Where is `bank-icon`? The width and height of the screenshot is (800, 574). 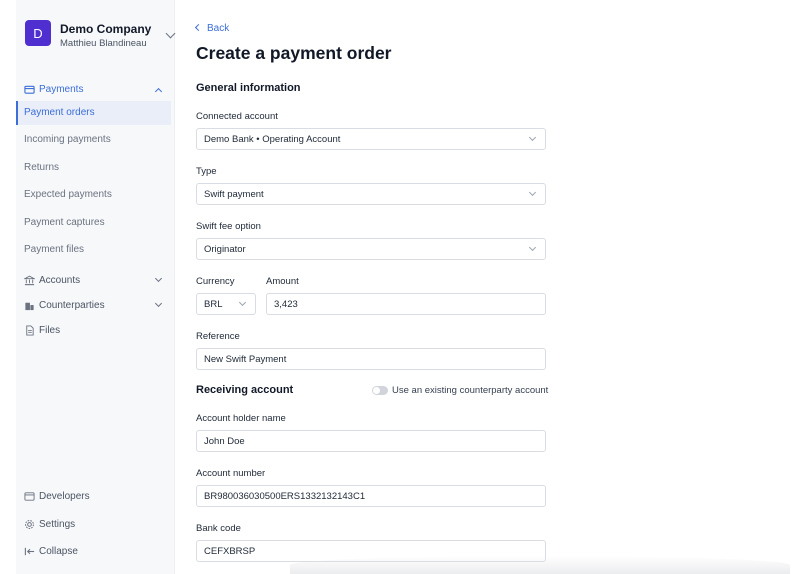
bank-icon is located at coordinates (29, 280).